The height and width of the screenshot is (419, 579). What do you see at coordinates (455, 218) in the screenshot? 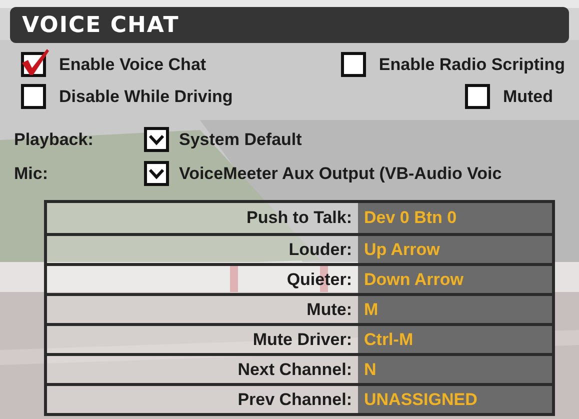
I see `binding-key: Dev 0 Btn 0` at bounding box center [455, 218].